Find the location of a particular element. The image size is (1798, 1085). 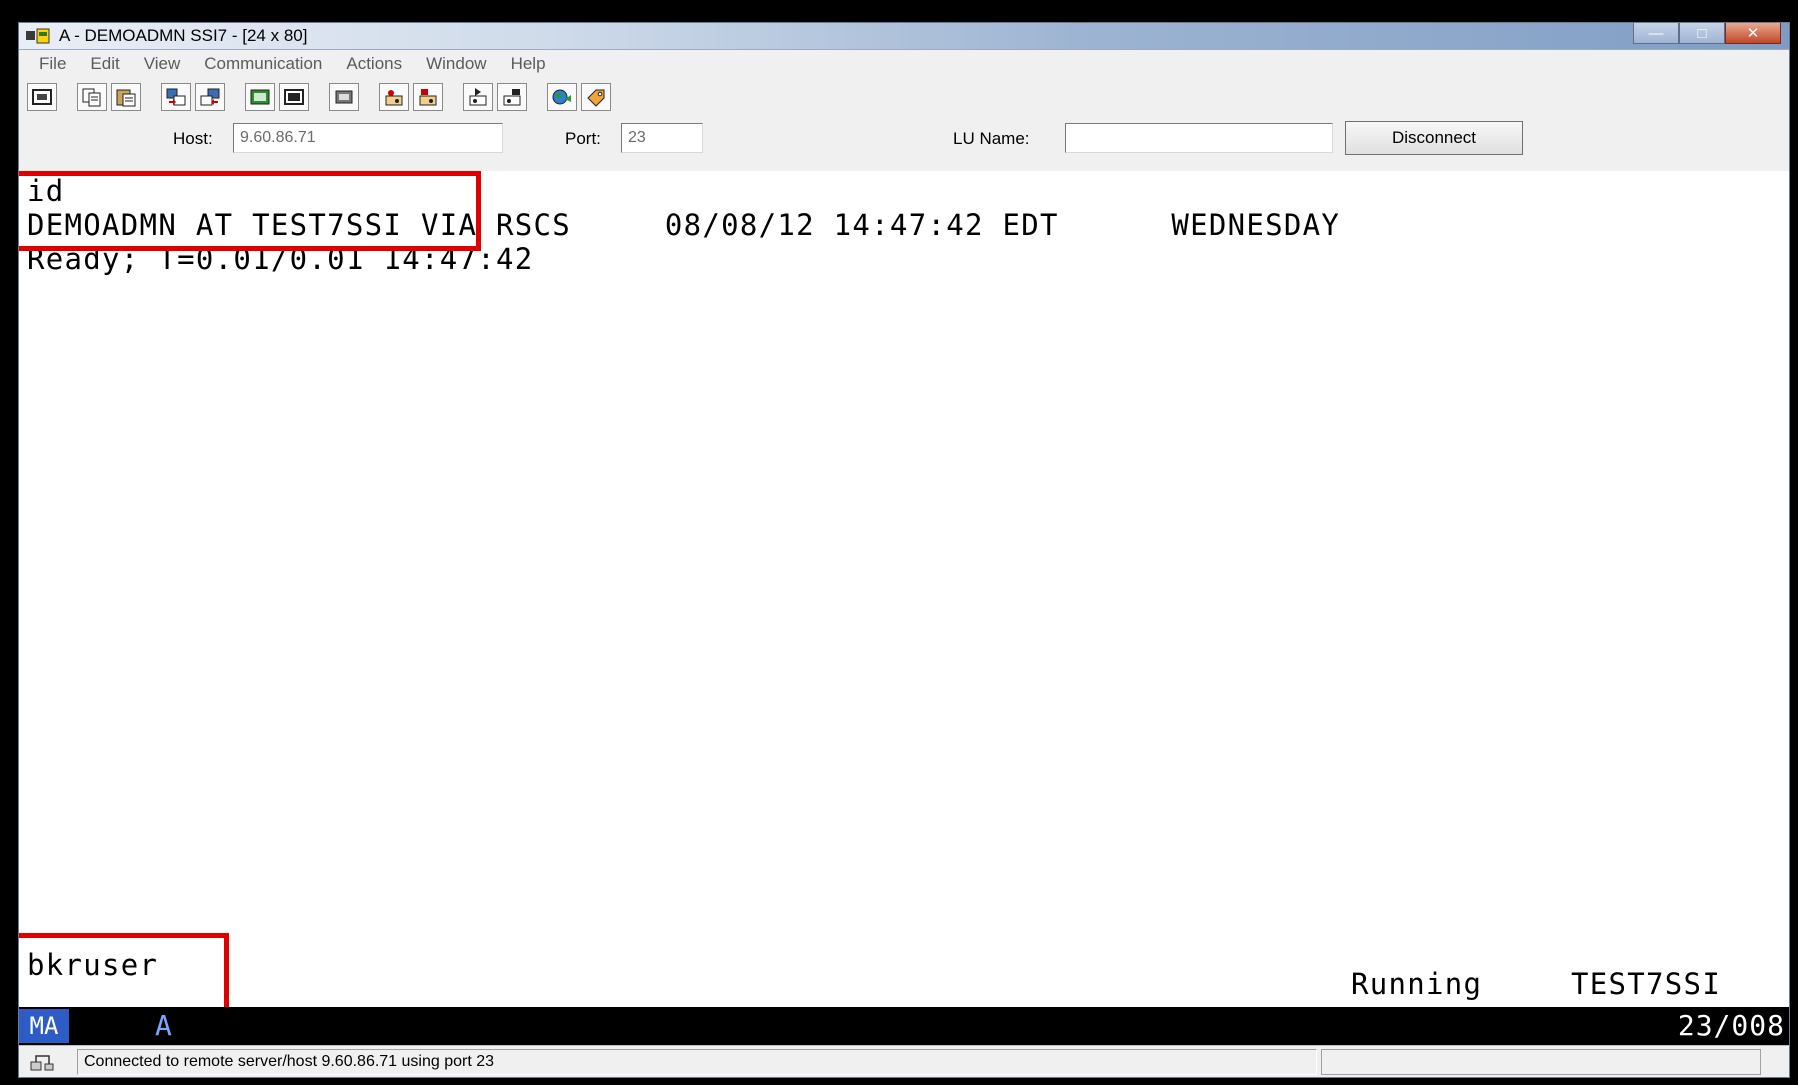

start-trace-button is located at coordinates (478, 97).